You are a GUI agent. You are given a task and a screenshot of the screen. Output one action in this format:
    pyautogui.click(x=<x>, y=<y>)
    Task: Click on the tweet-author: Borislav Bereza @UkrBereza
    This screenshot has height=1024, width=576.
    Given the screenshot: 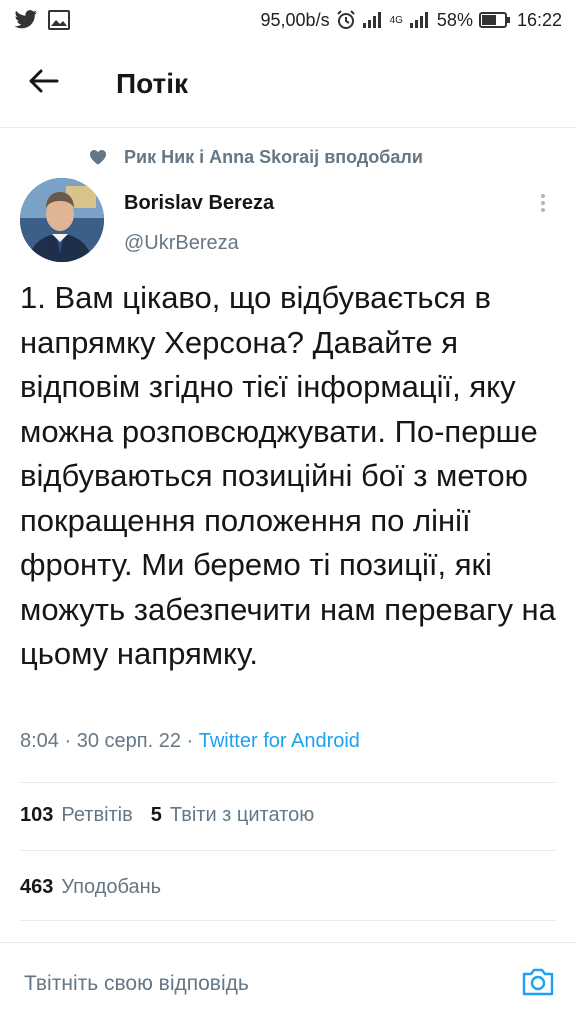 What is the action you would take?
    pyautogui.click(x=288, y=221)
    